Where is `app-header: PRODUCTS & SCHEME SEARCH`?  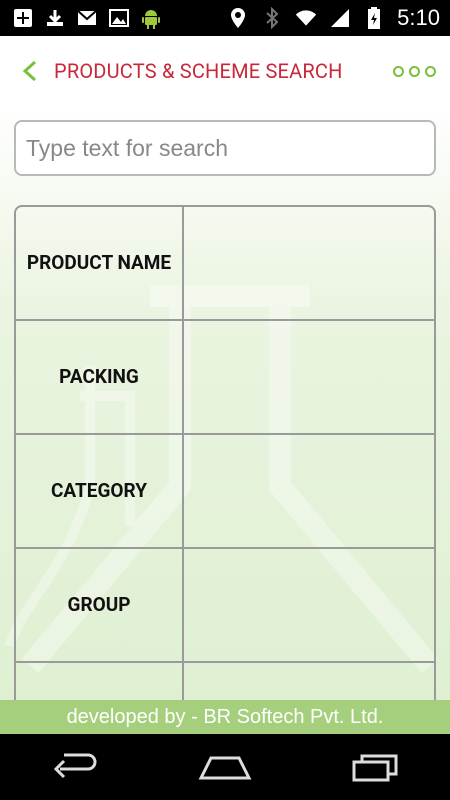
app-header: PRODUCTS & SCHEME SEARCH is located at coordinates (225, 71).